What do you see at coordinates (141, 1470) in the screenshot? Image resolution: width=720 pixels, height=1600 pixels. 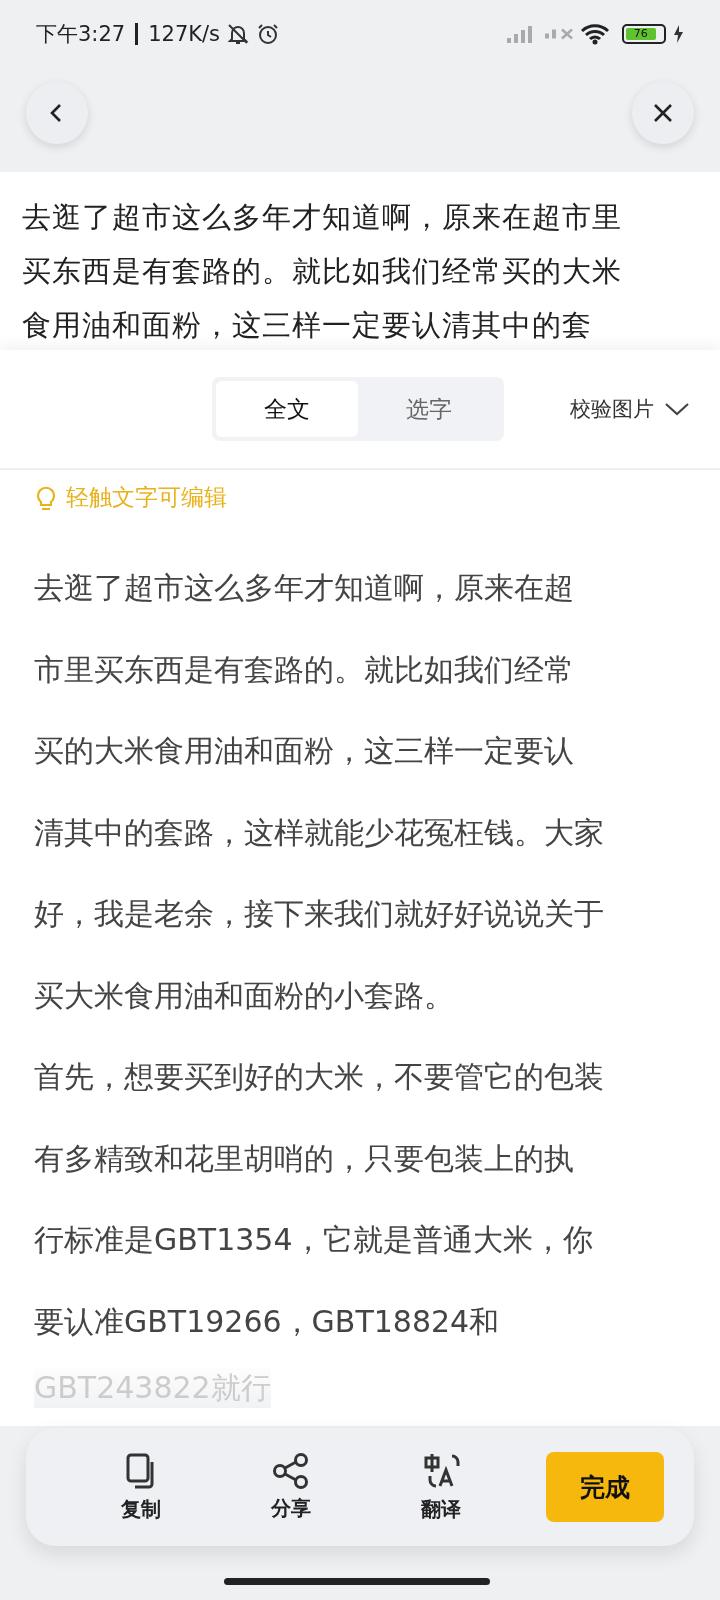 I see `copy-icon` at bounding box center [141, 1470].